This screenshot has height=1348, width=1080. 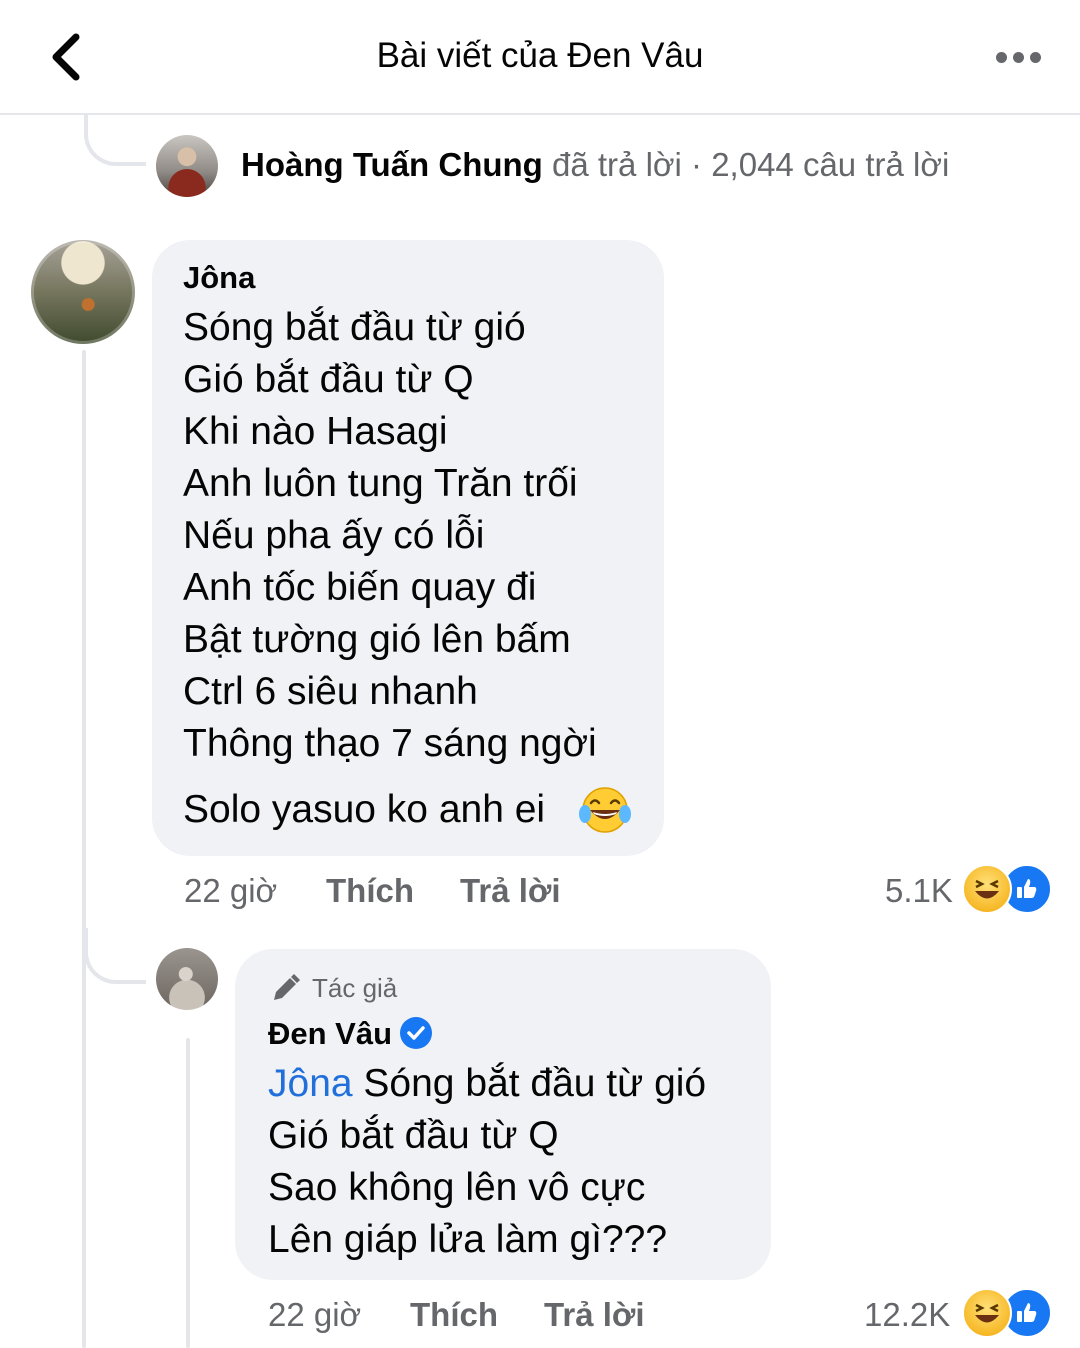 I want to click on comment-author-label: Đen Vâu, so click(x=330, y=1033).